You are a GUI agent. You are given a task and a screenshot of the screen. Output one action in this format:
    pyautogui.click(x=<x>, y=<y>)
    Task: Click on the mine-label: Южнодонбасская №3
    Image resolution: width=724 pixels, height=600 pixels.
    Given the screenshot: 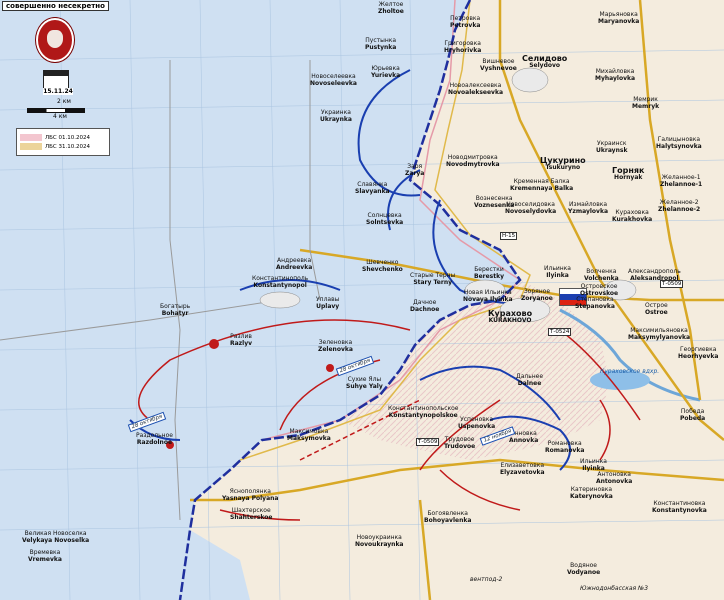 What is the action you would take?
    pyautogui.click(x=614, y=588)
    